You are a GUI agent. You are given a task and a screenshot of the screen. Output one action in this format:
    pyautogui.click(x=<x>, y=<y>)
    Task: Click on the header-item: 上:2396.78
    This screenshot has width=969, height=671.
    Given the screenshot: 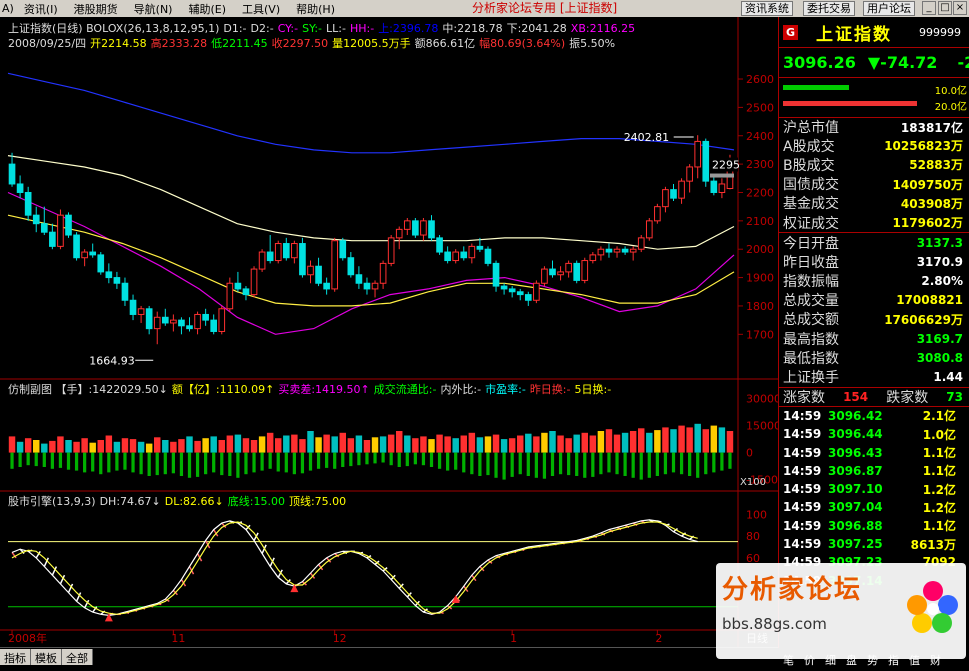 What is the action you would take?
    pyautogui.click(x=408, y=28)
    